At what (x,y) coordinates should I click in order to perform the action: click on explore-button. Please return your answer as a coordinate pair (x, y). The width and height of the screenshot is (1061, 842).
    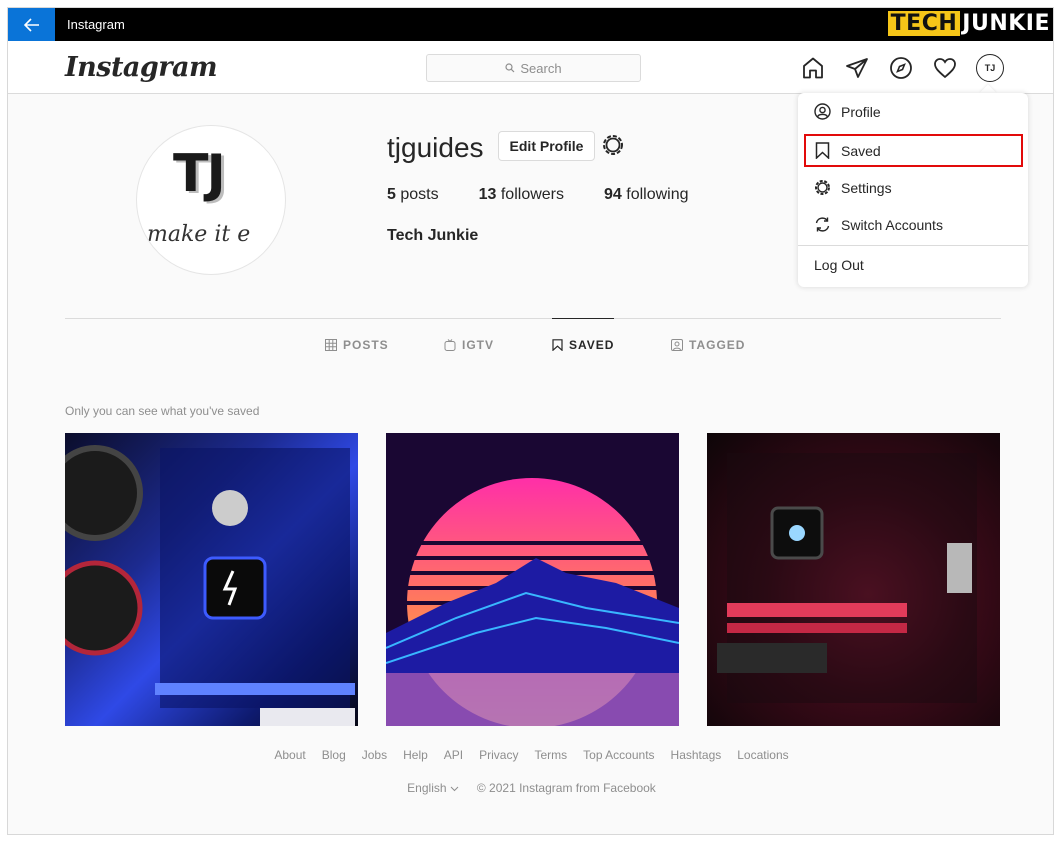
    Looking at the image, I should click on (901, 68).